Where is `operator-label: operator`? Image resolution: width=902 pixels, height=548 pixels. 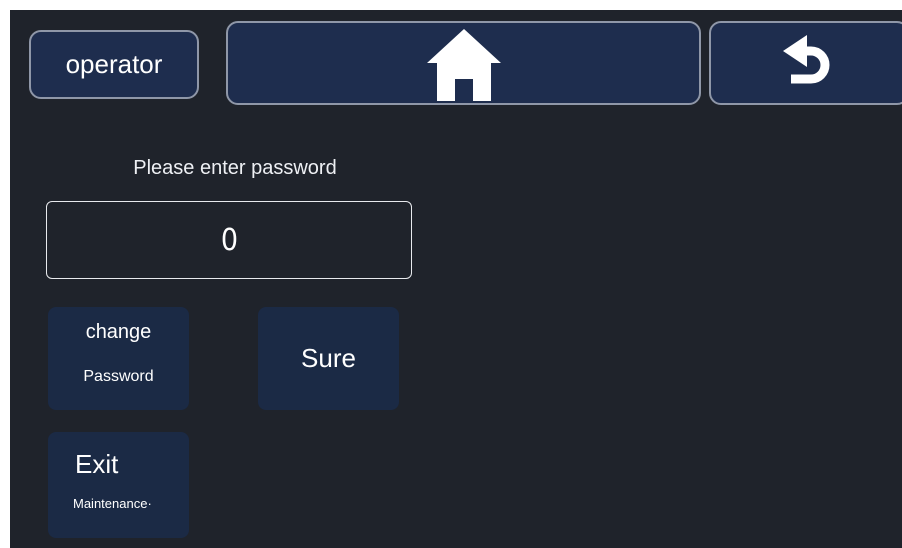 operator-label: operator is located at coordinates (114, 64).